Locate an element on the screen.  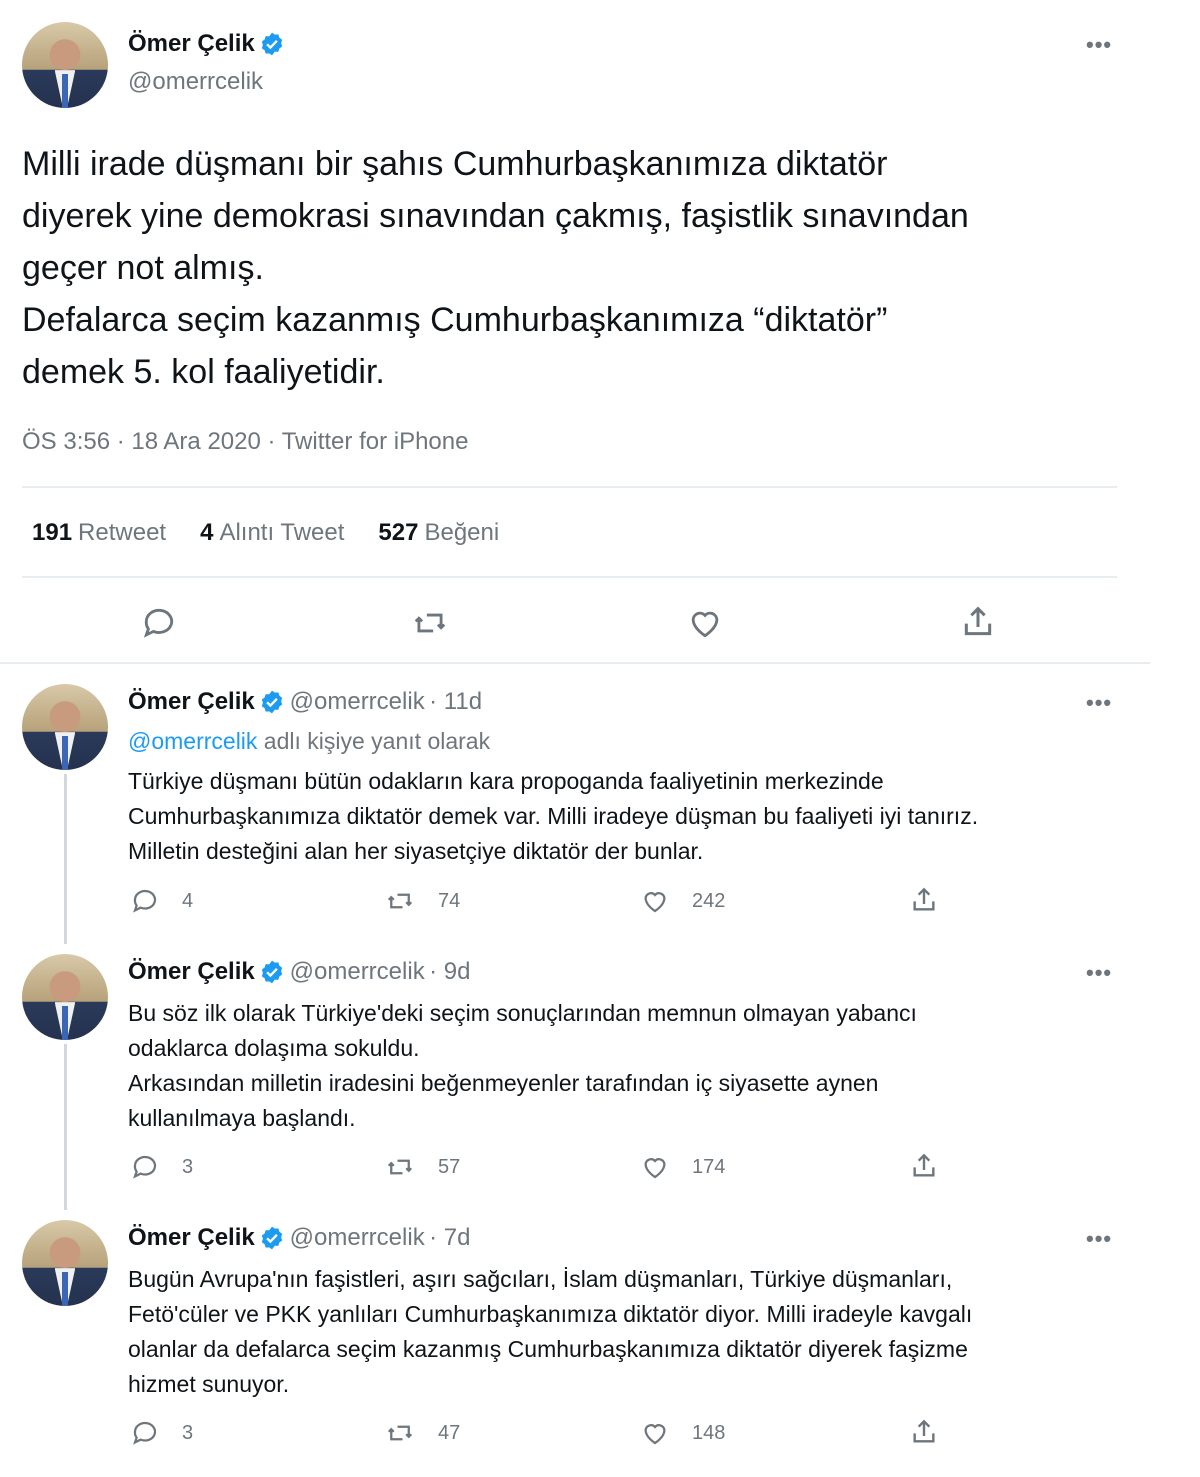
like-count: 242 is located at coordinates (709, 900).